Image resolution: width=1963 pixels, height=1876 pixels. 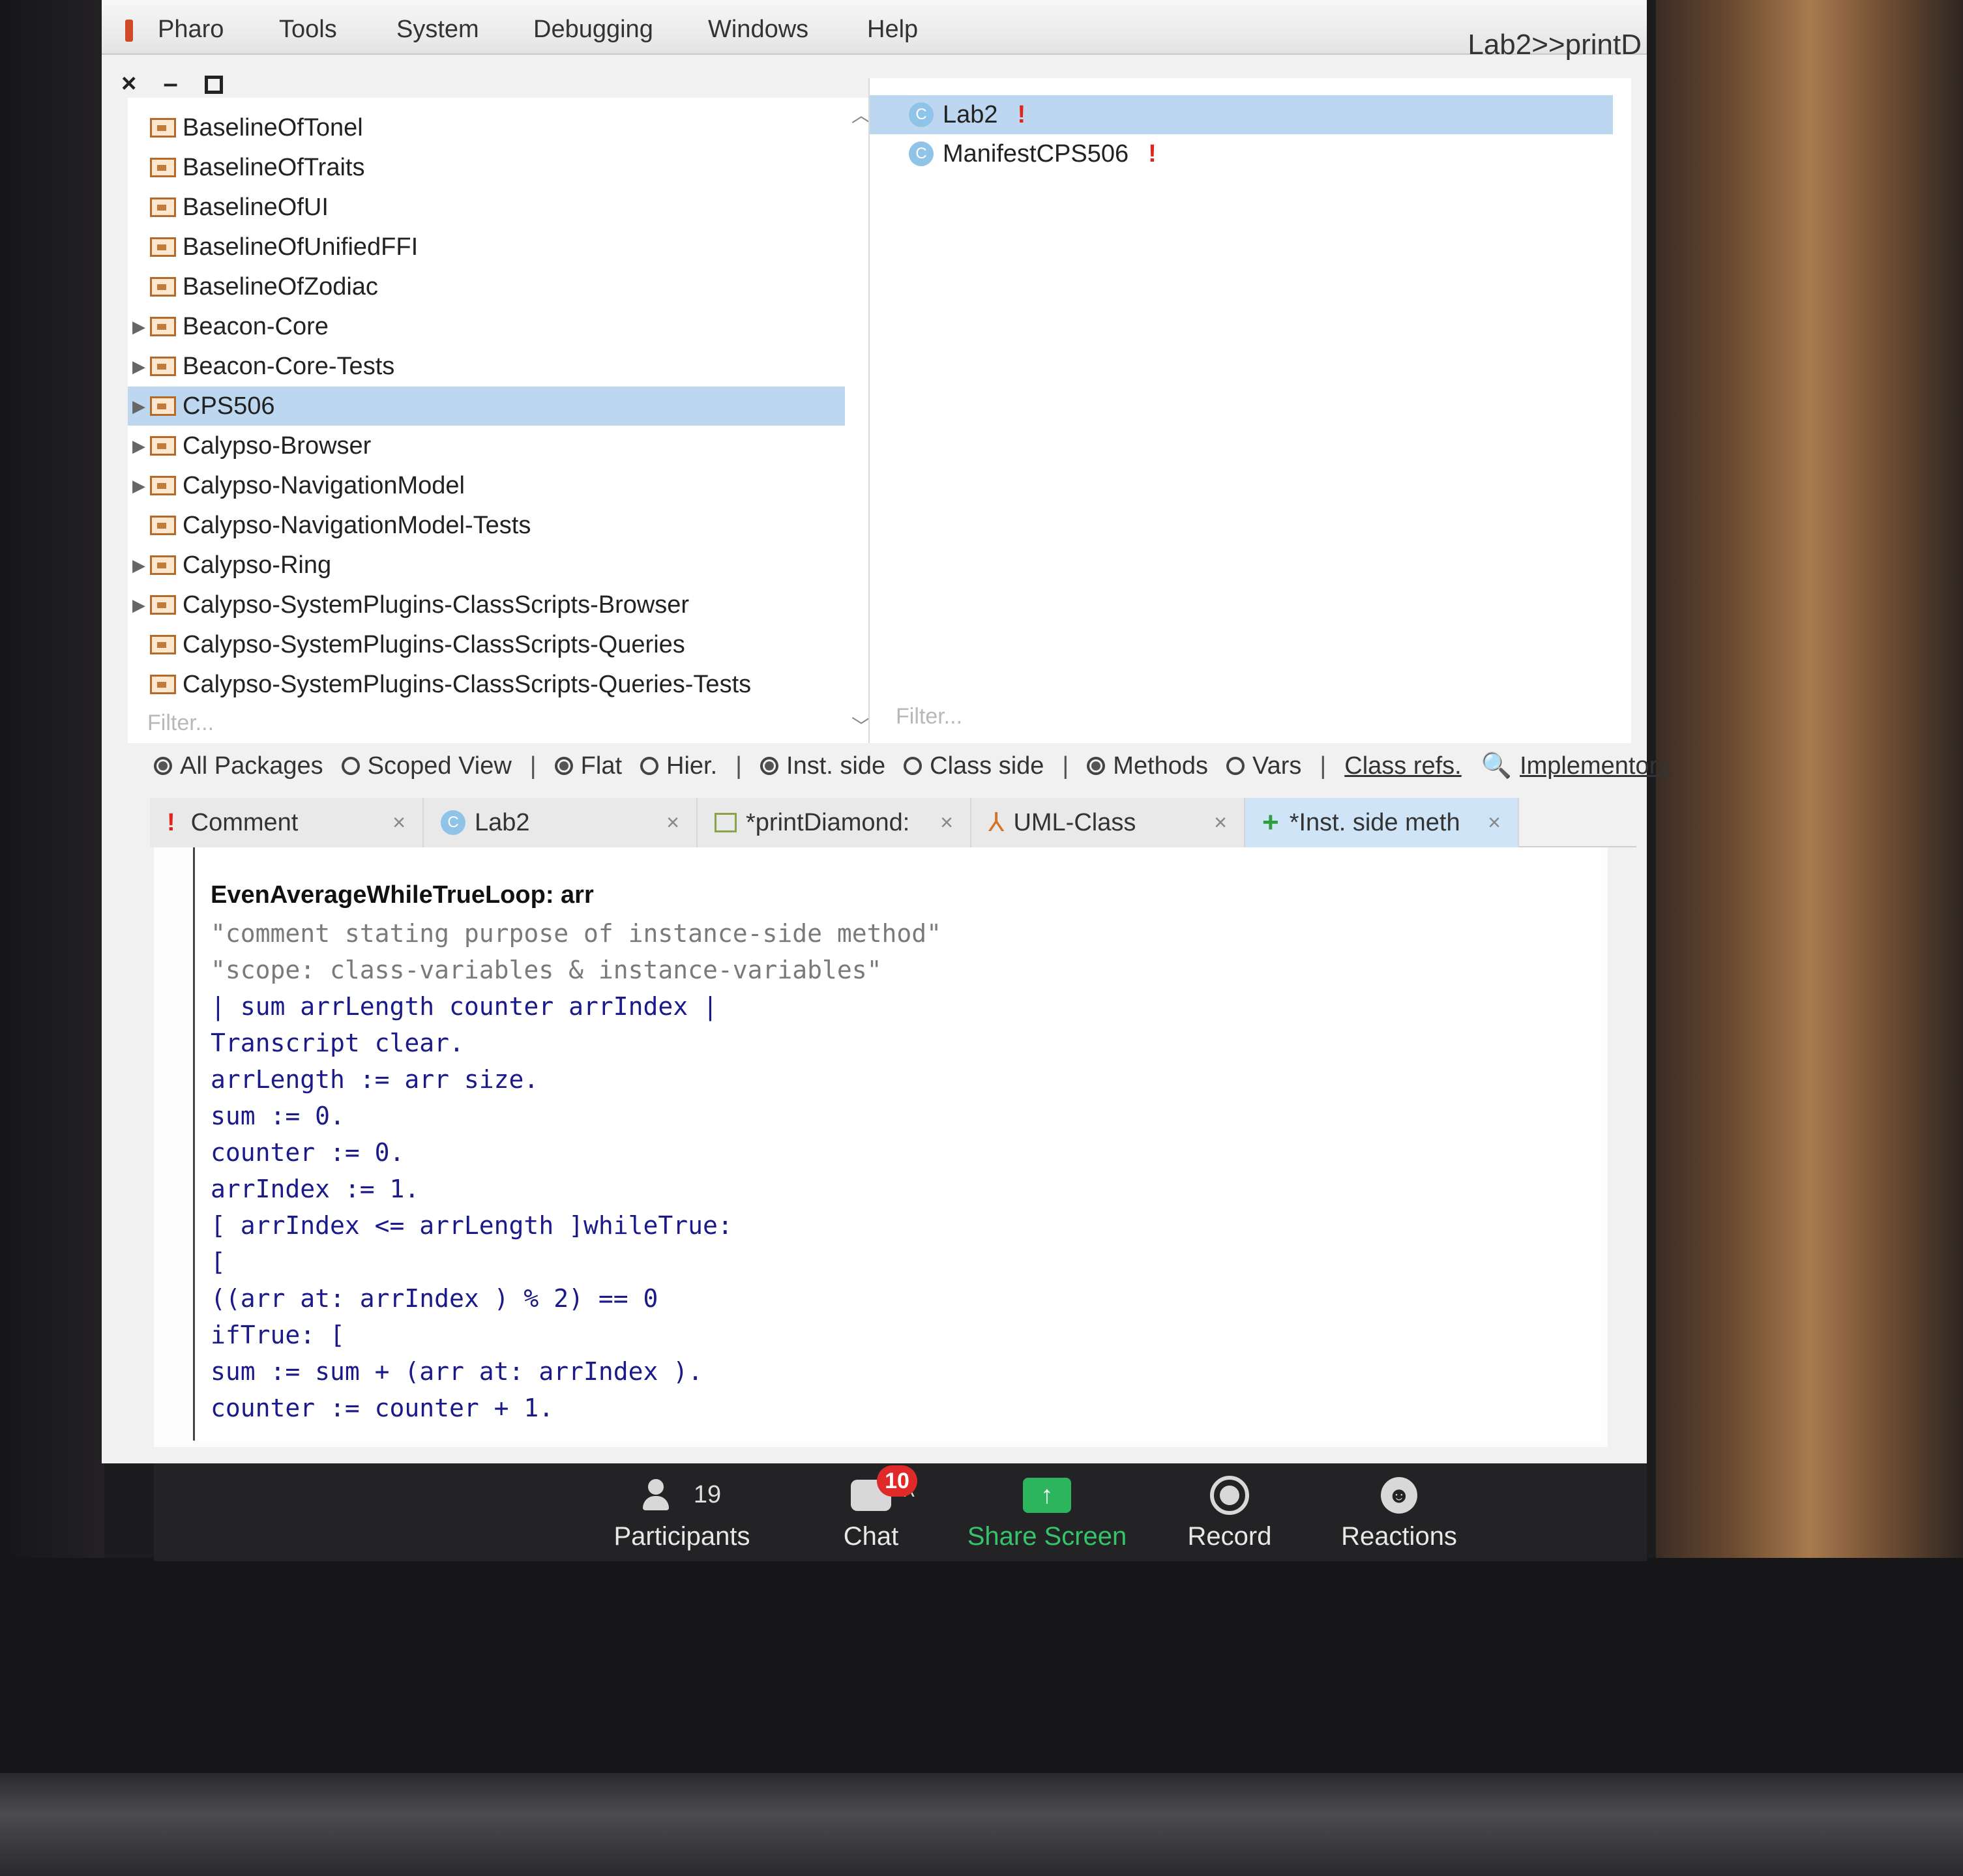 I want to click on menu-tools: Tools, so click(x=308, y=30).